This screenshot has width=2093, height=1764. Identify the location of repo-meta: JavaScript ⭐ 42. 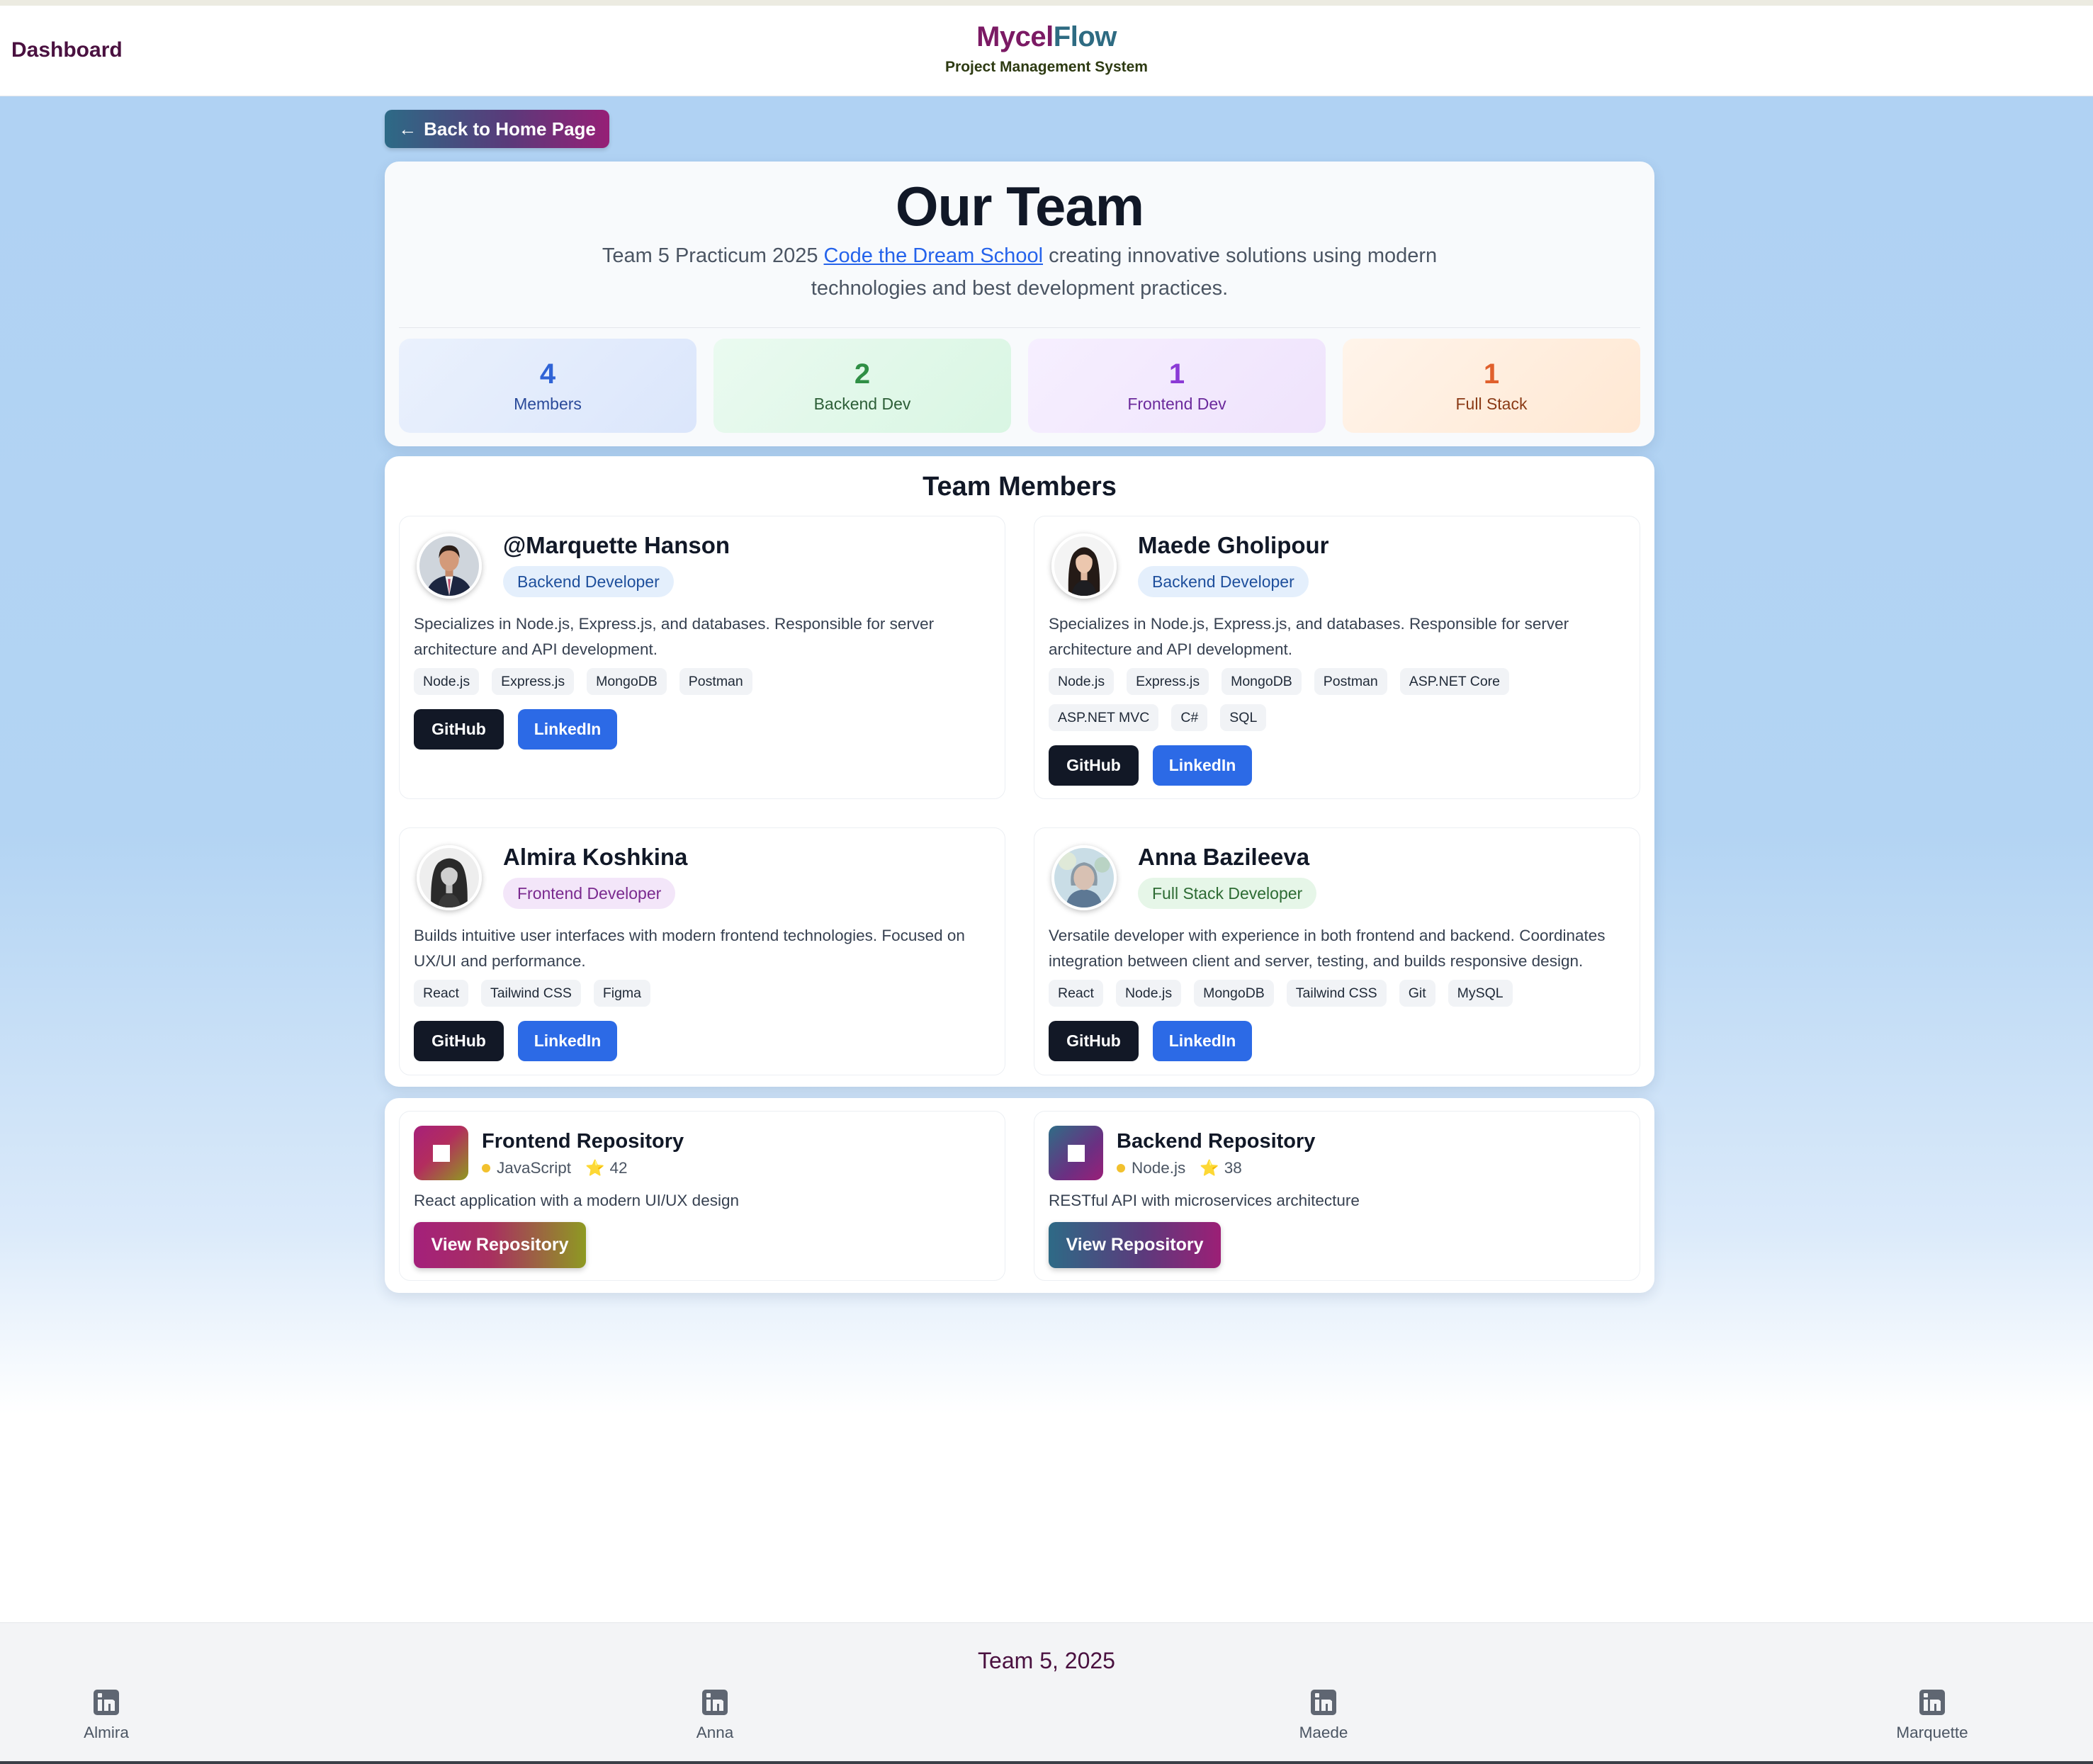
(554, 1168).